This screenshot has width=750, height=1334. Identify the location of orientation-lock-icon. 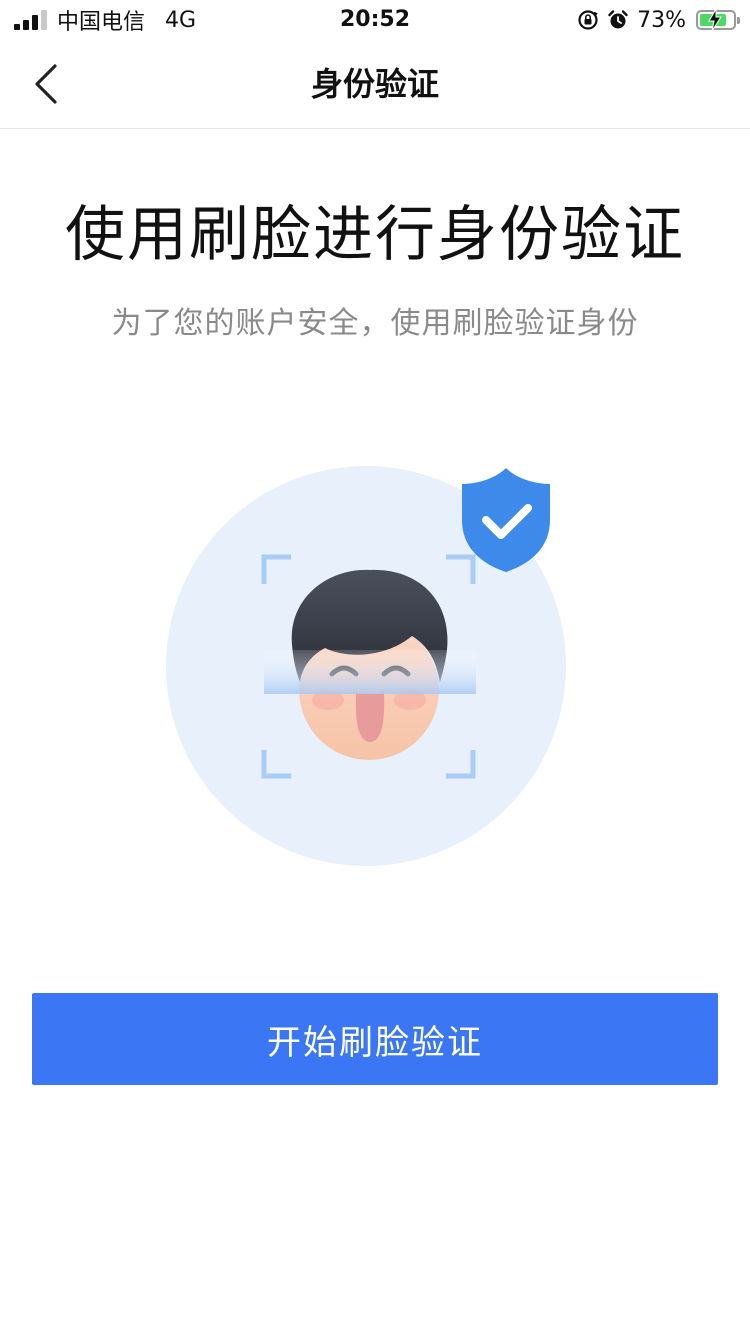
(588, 20).